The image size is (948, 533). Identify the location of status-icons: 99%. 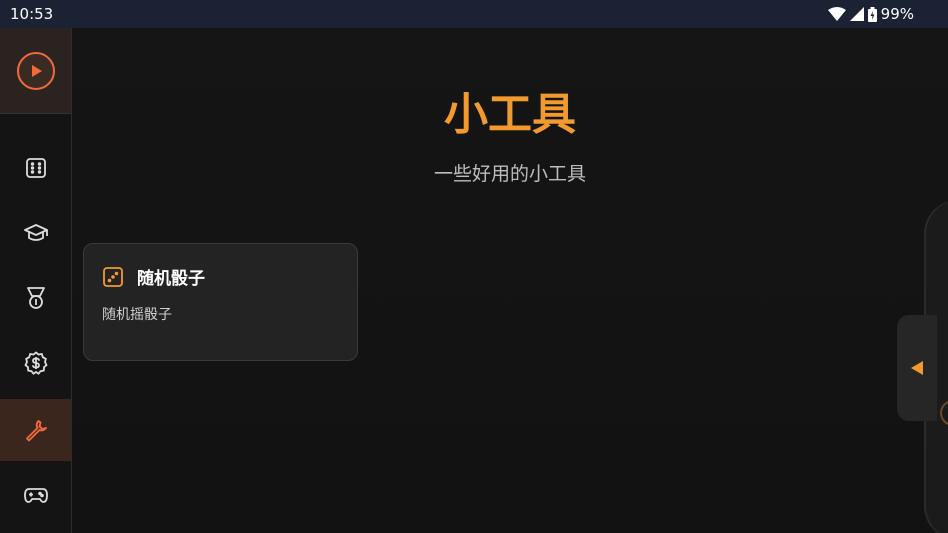
(870, 14).